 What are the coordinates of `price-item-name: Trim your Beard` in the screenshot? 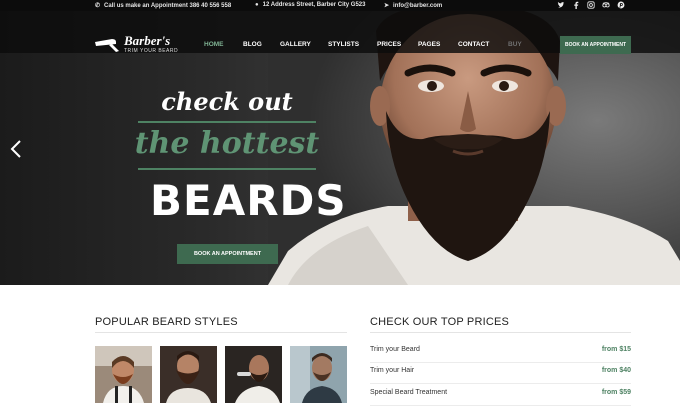 It's located at (395, 349).